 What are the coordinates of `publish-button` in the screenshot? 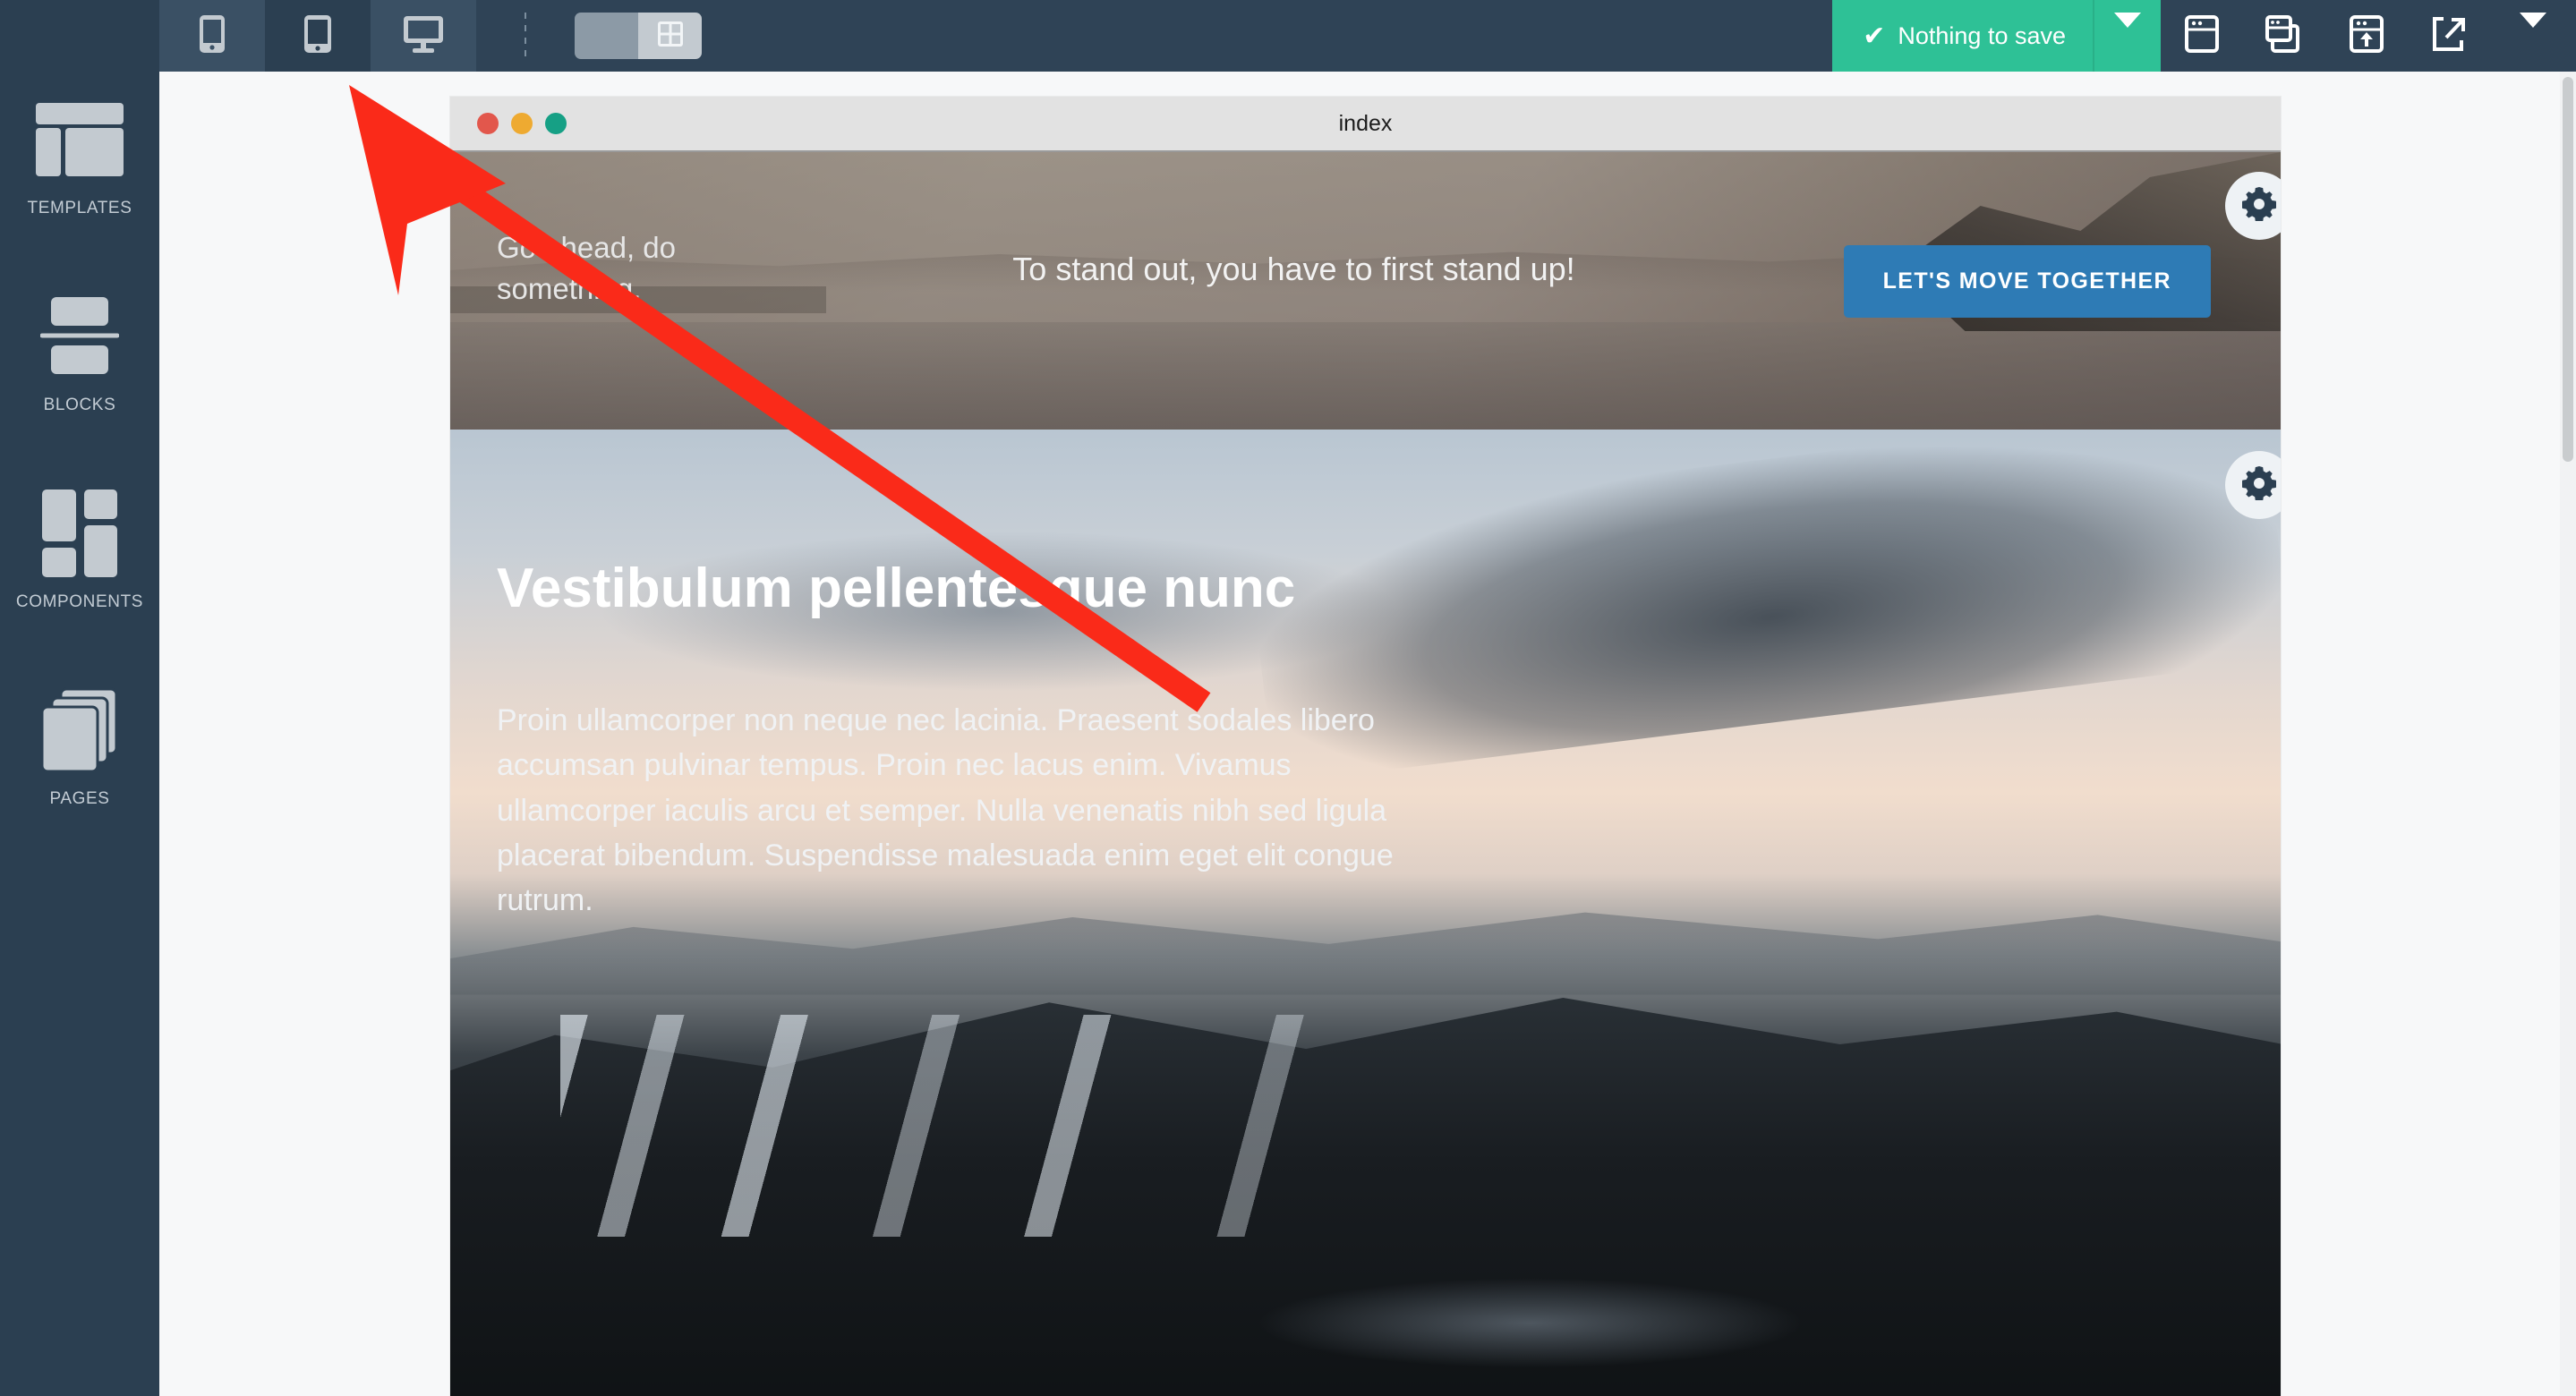 It's located at (2366, 36).